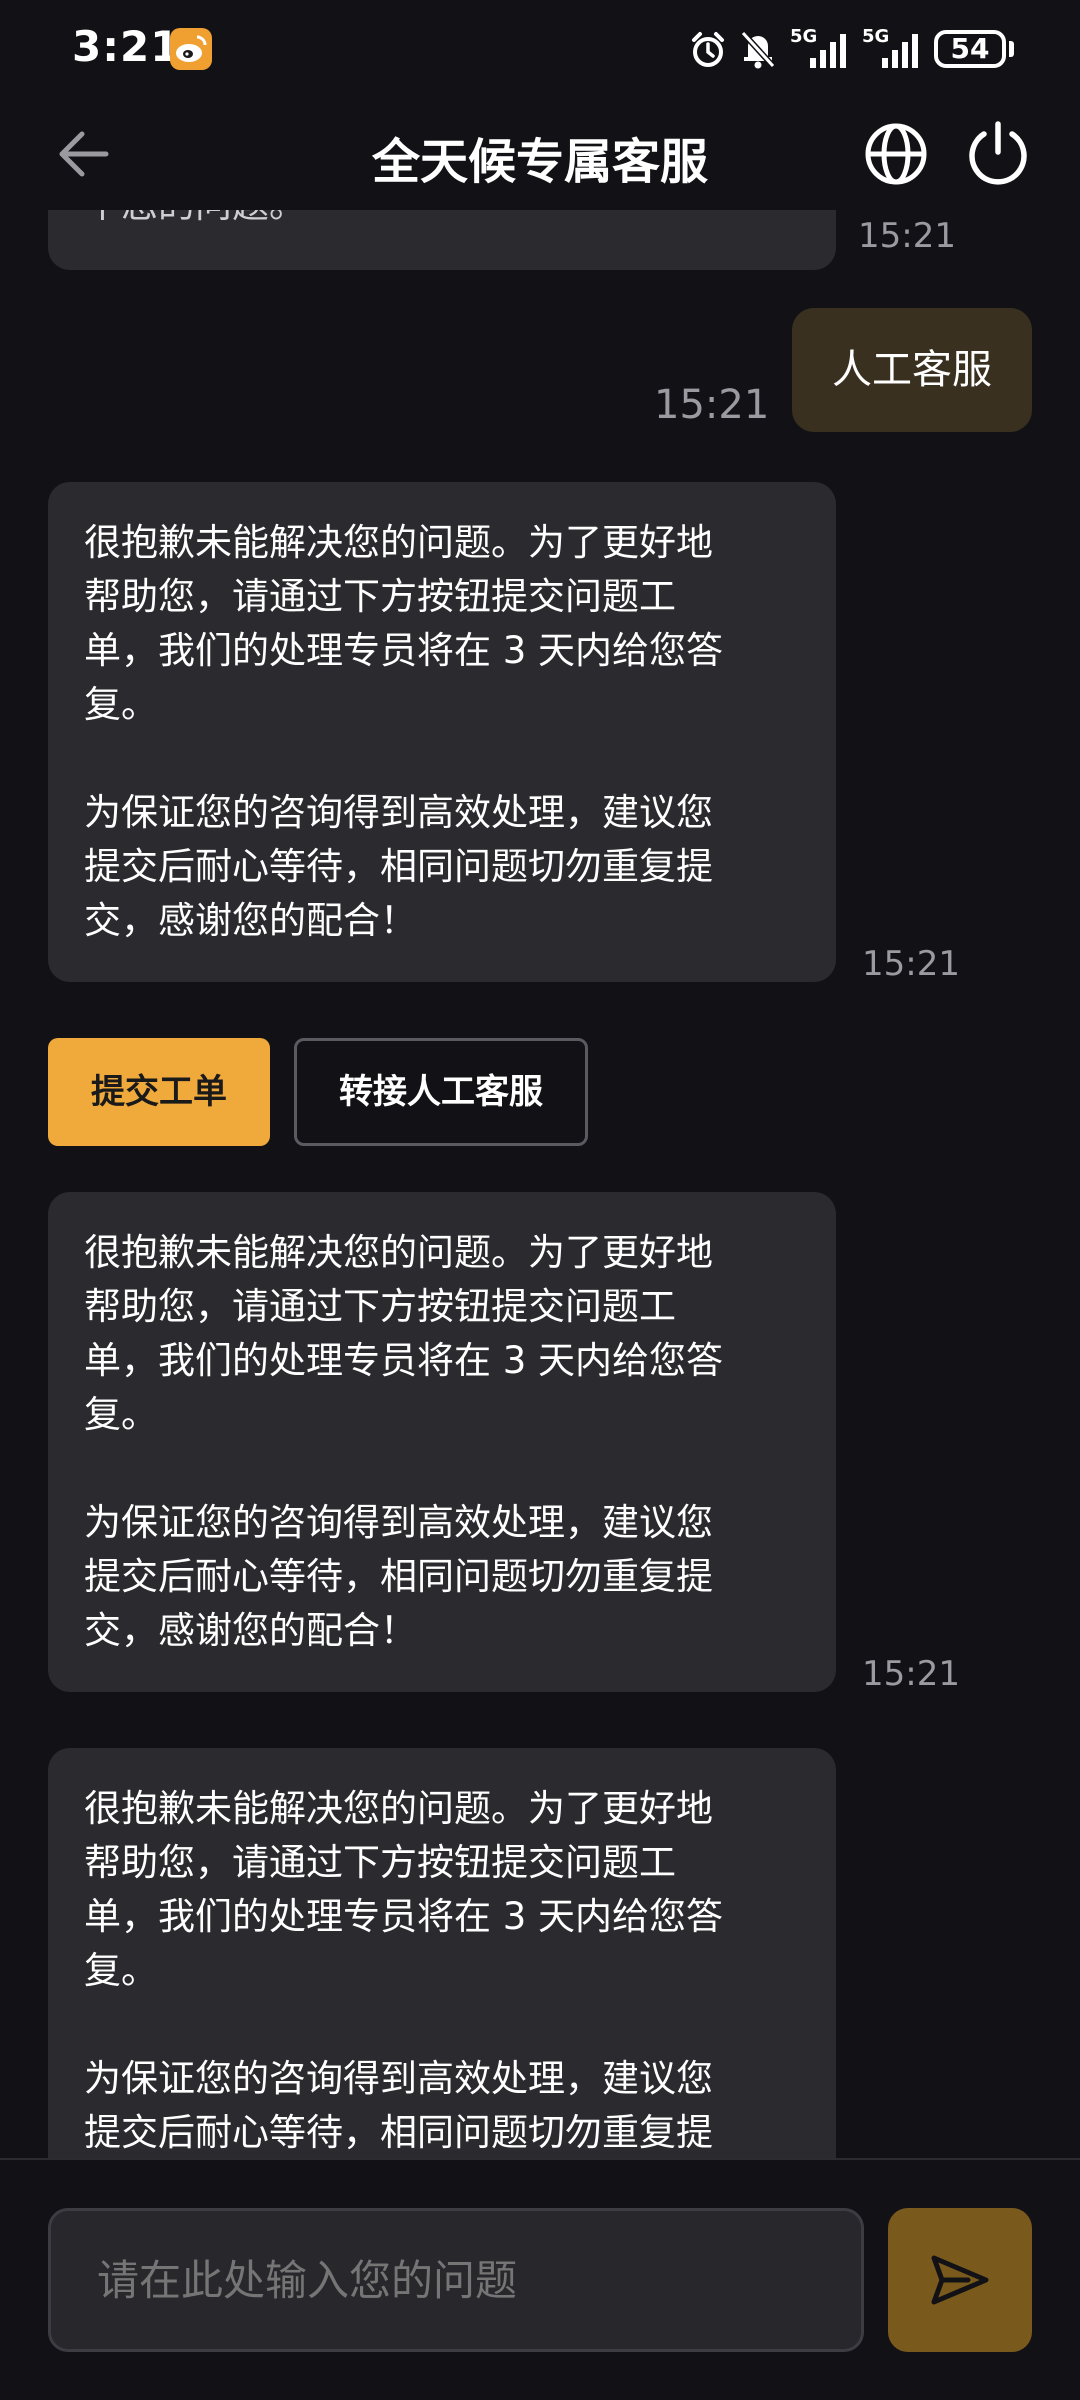 This screenshot has height=2400, width=1080. I want to click on bot-message: 个您的问题。, so click(442, 240).